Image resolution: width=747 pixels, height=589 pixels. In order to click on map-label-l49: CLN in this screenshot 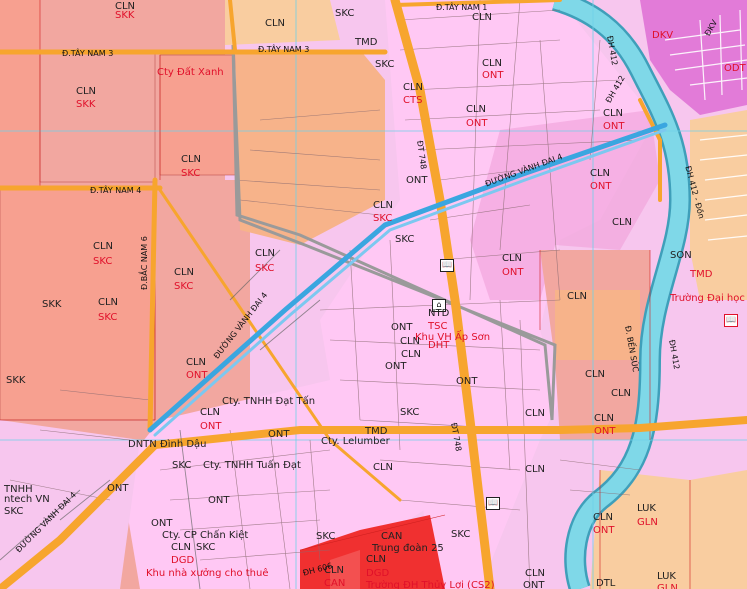, I will do `click(411, 354)`.